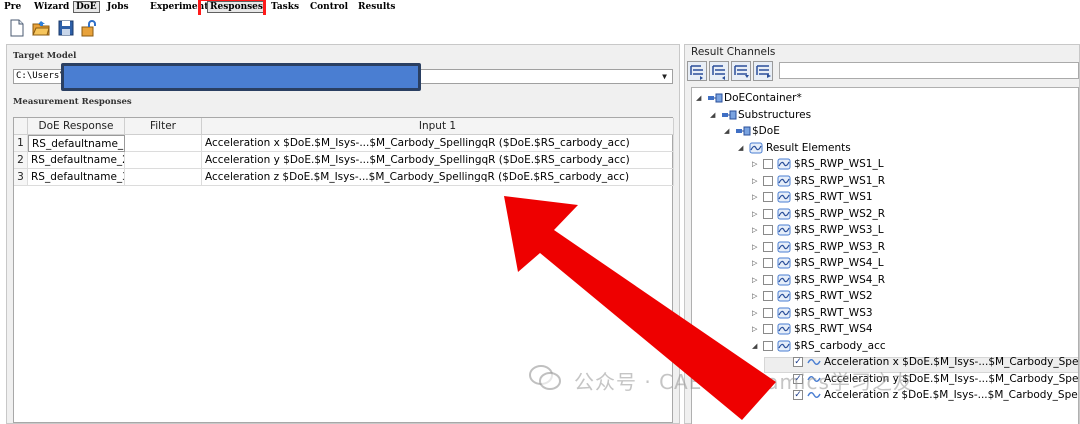 The width and height of the screenshot is (1080, 424). I want to click on menu-control: Control, so click(329, 7).